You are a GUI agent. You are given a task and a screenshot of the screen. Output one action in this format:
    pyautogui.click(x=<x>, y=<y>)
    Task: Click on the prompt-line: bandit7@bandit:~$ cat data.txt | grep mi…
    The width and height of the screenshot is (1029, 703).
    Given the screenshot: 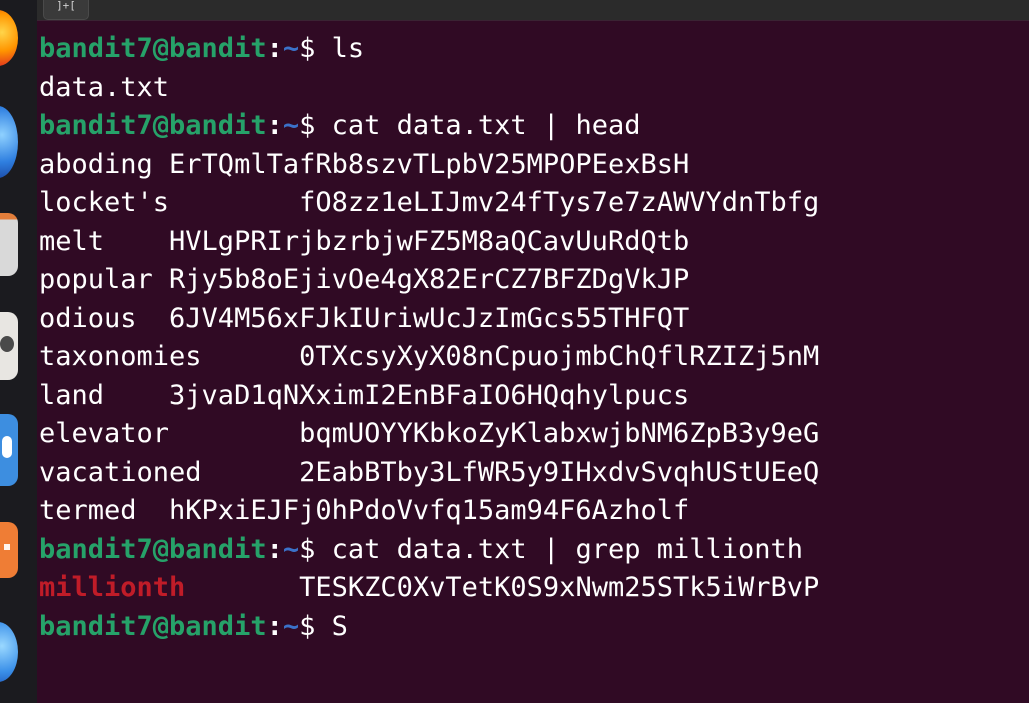 What is the action you would take?
    pyautogui.click(x=531, y=550)
    